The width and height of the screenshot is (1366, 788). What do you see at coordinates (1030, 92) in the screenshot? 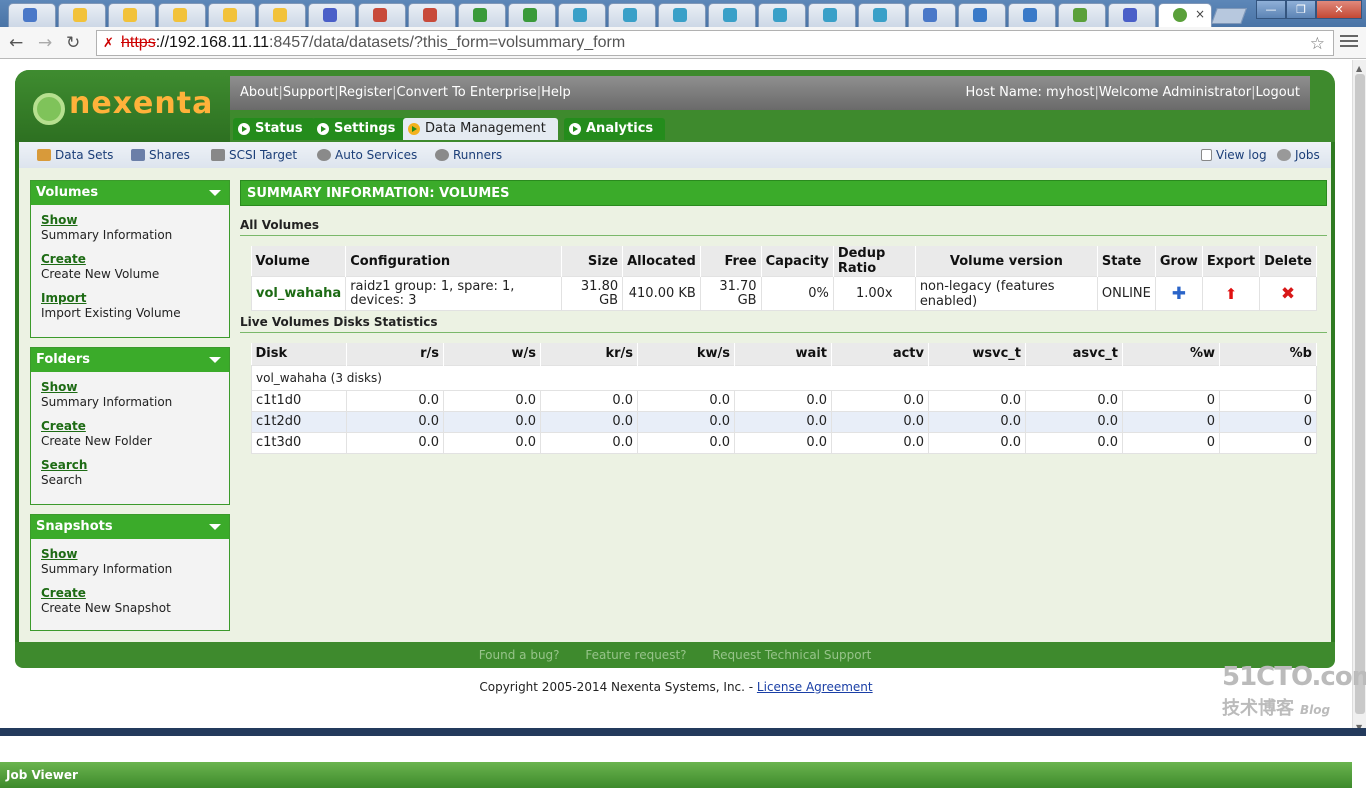
I see `host-name: Host Name: myhost` at bounding box center [1030, 92].